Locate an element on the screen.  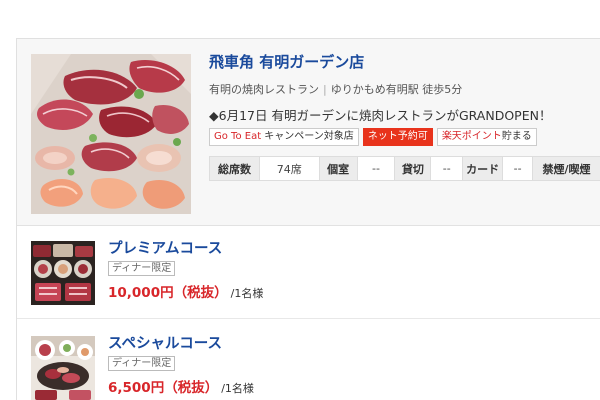
course-name-link: スペシャルコース is located at coordinates (165, 342).